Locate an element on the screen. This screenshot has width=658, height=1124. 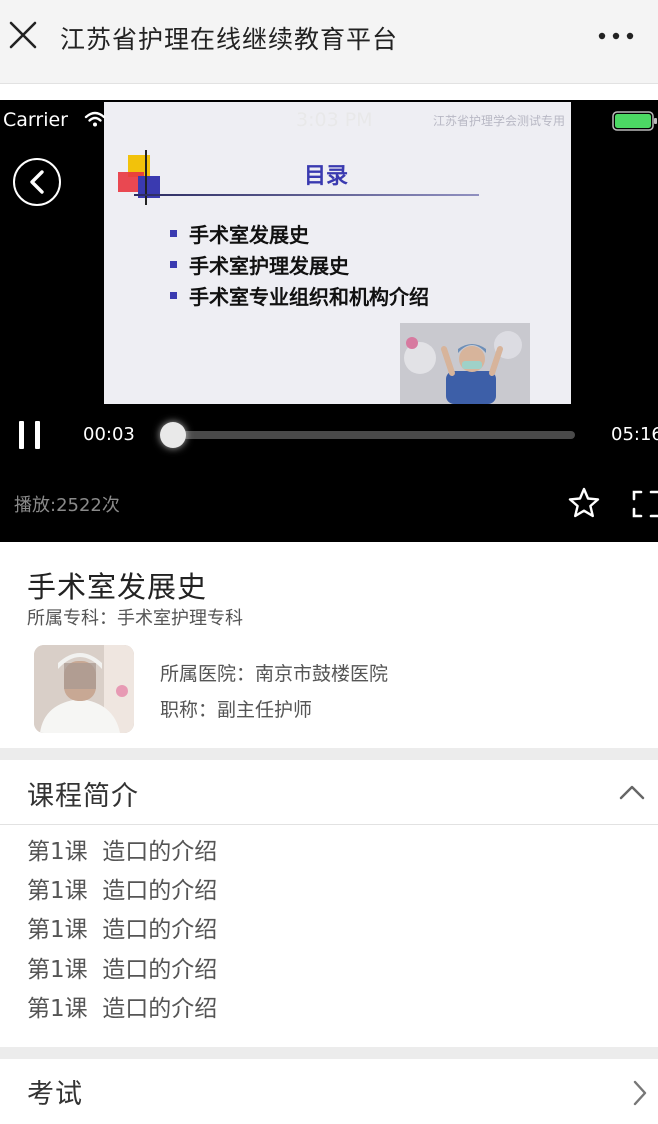
slide-bullet: 手术室专业组织和机构介绍 is located at coordinates (299, 295).